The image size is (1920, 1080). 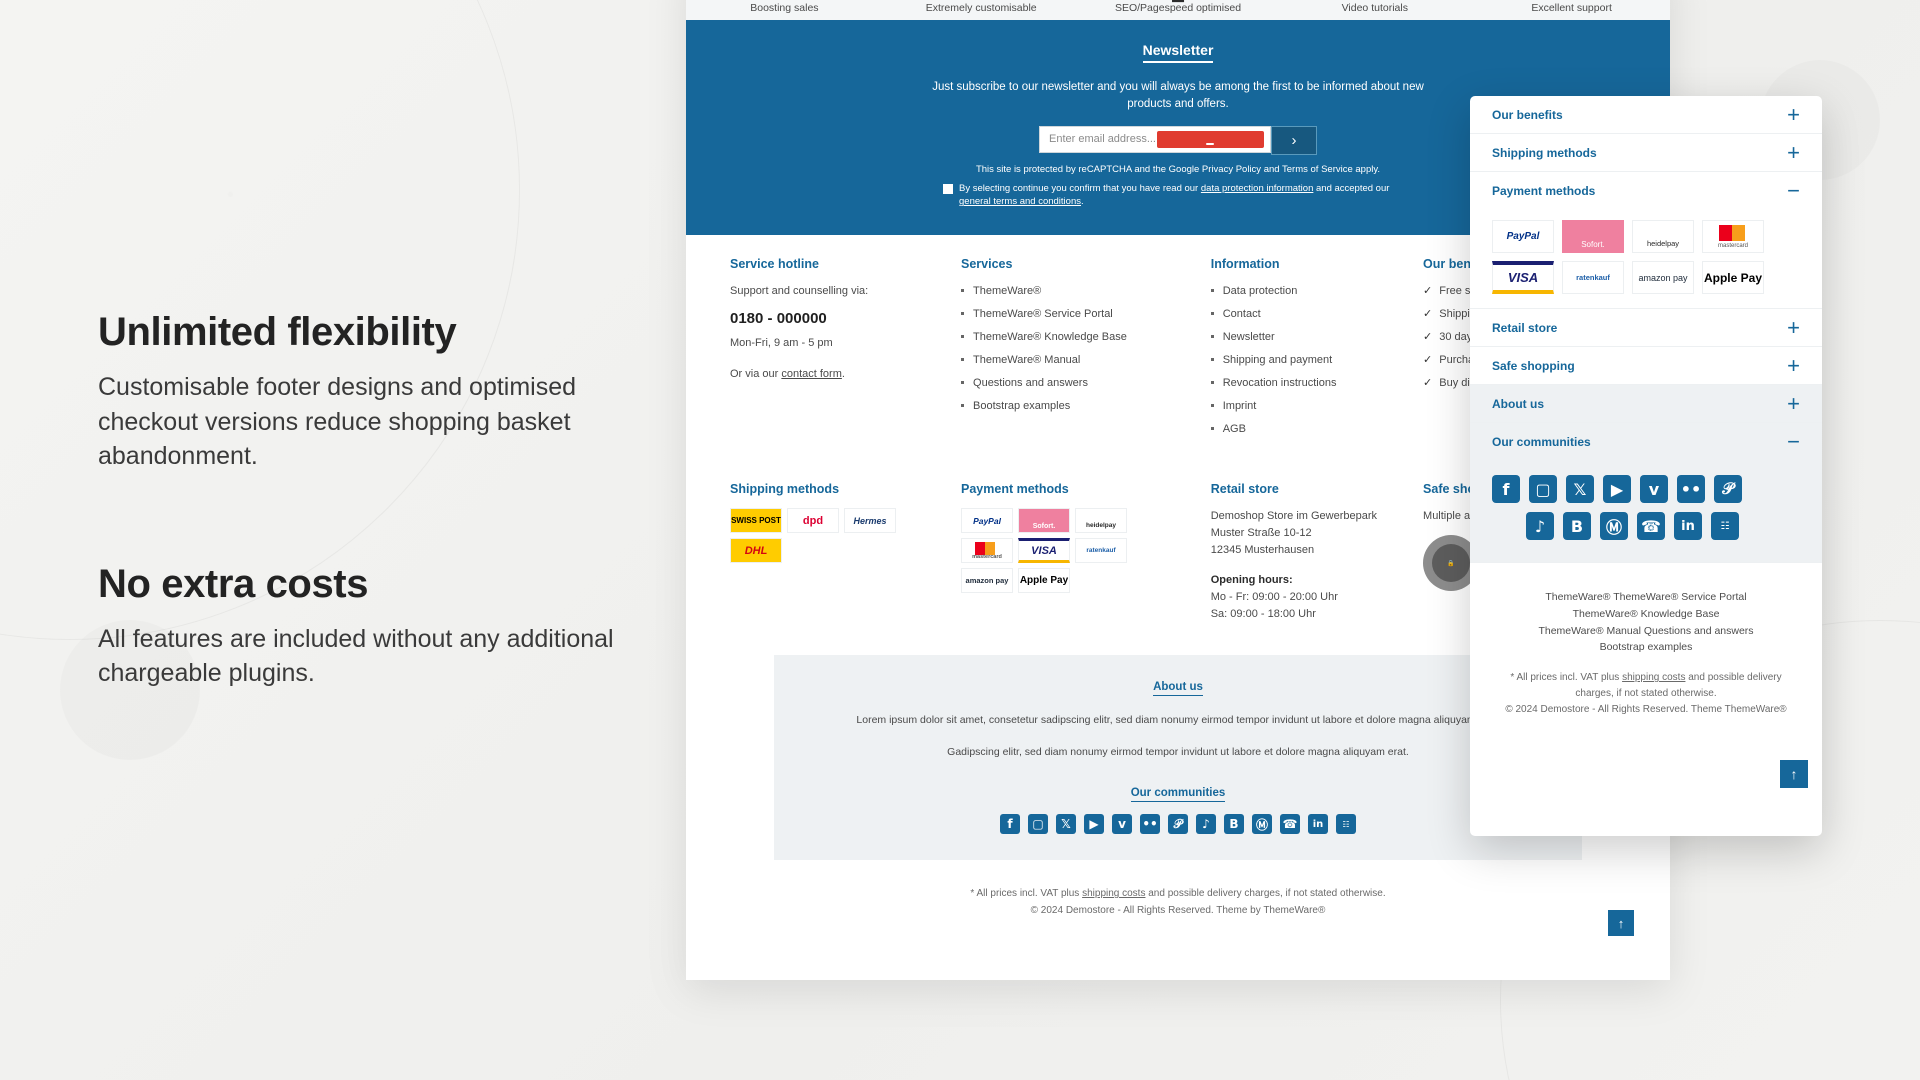 What do you see at coordinates (948, 188) in the screenshot?
I see `newsletter-consent-checkbox` at bounding box center [948, 188].